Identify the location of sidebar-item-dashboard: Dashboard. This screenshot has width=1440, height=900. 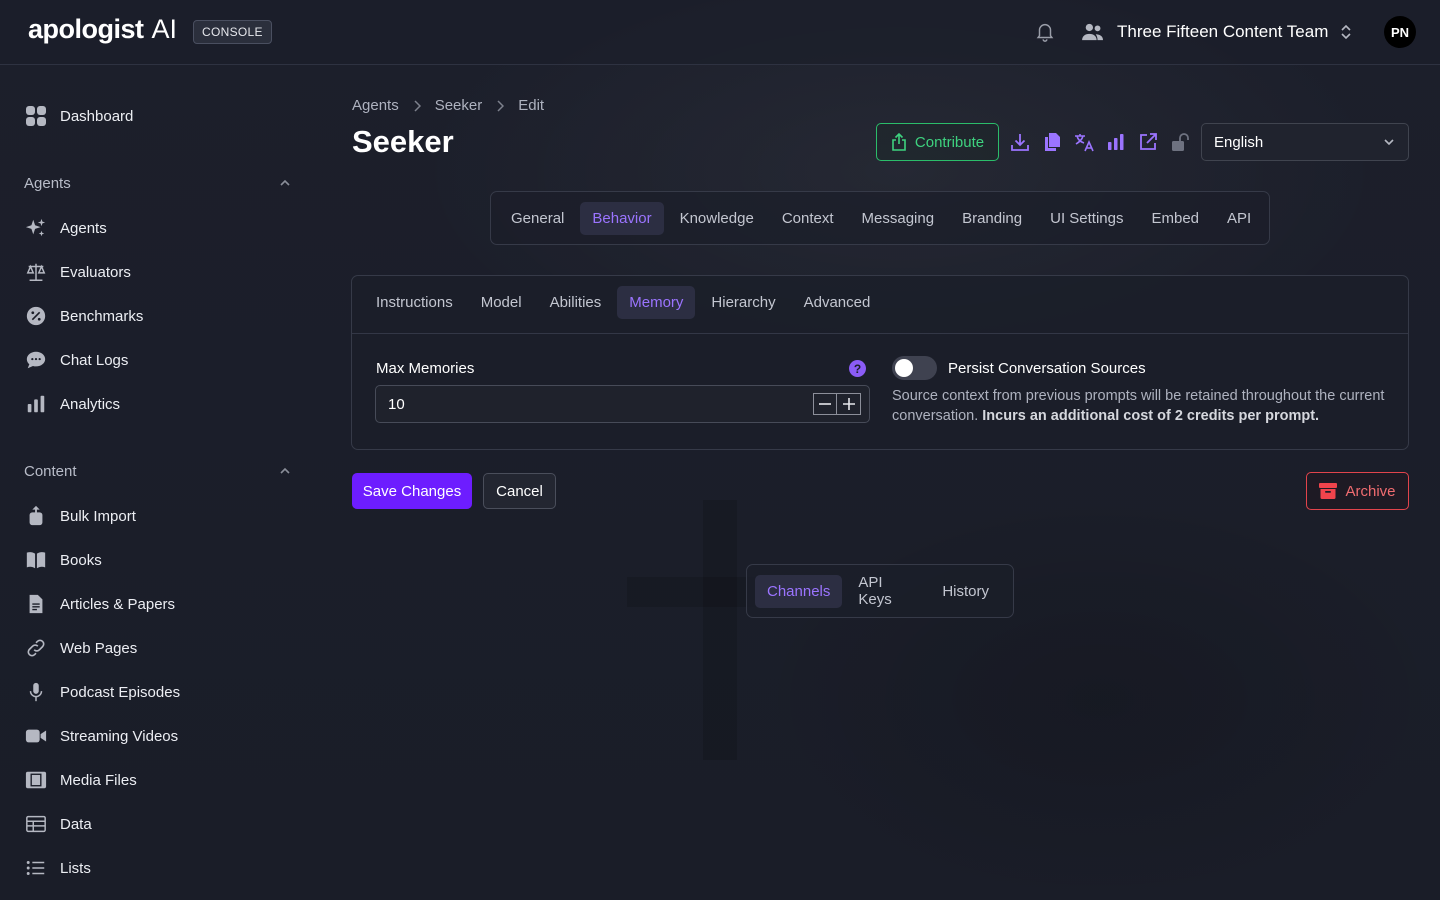
(78, 116).